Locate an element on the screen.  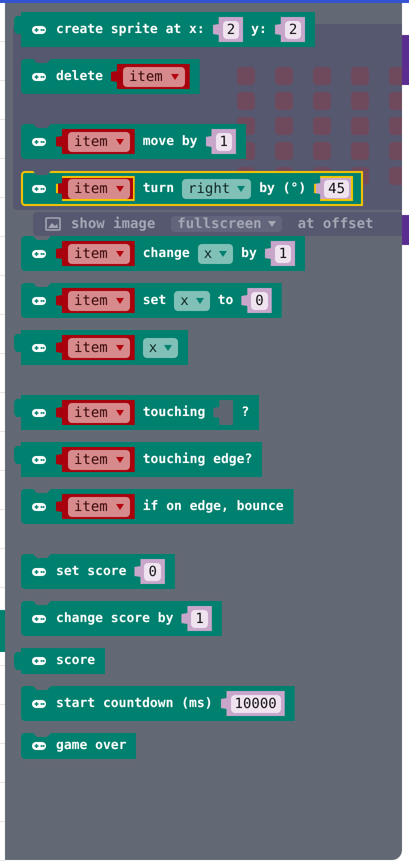
block-label: ? is located at coordinates (245, 412).